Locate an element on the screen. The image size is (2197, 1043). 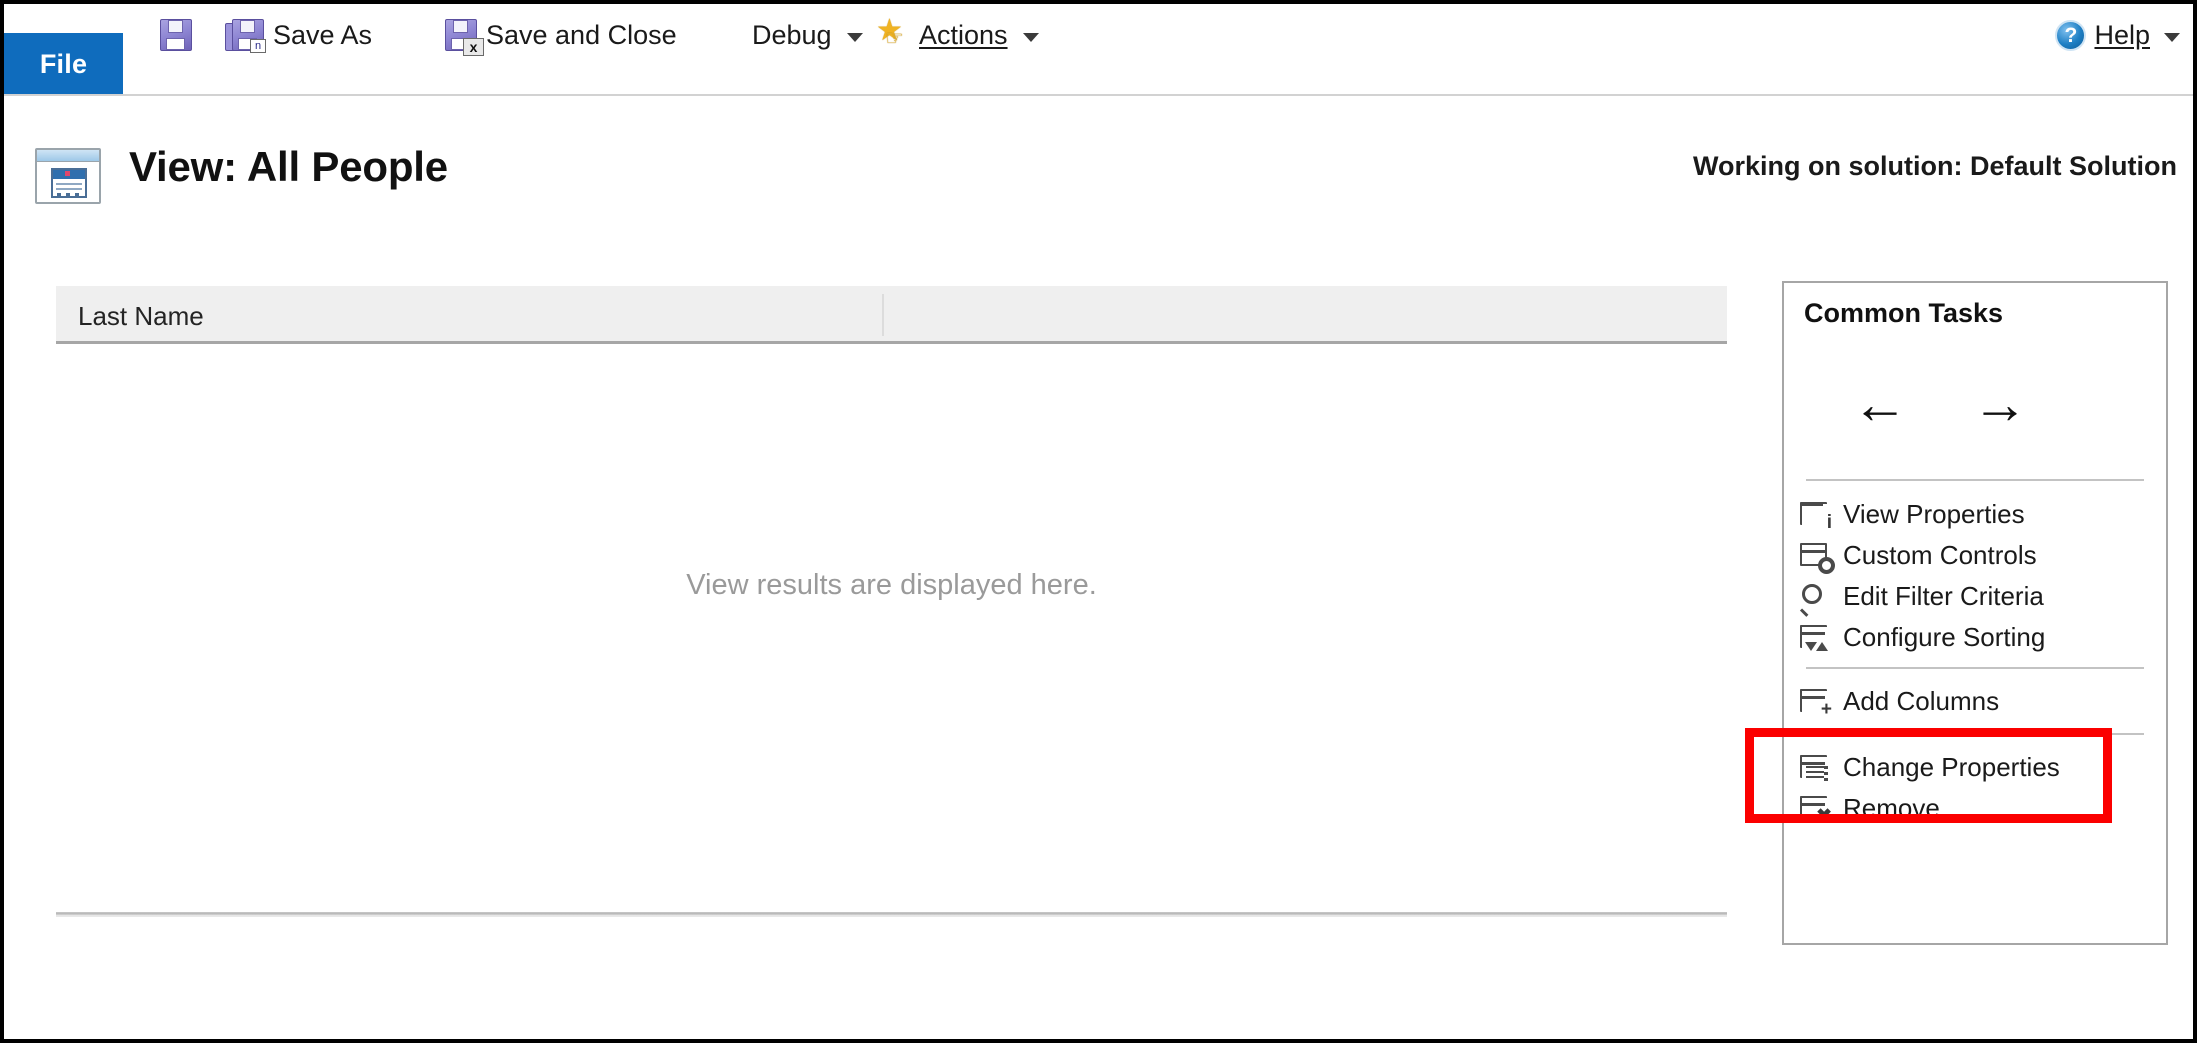
task-label: Edit Filter Criteria is located at coordinates (1943, 596).